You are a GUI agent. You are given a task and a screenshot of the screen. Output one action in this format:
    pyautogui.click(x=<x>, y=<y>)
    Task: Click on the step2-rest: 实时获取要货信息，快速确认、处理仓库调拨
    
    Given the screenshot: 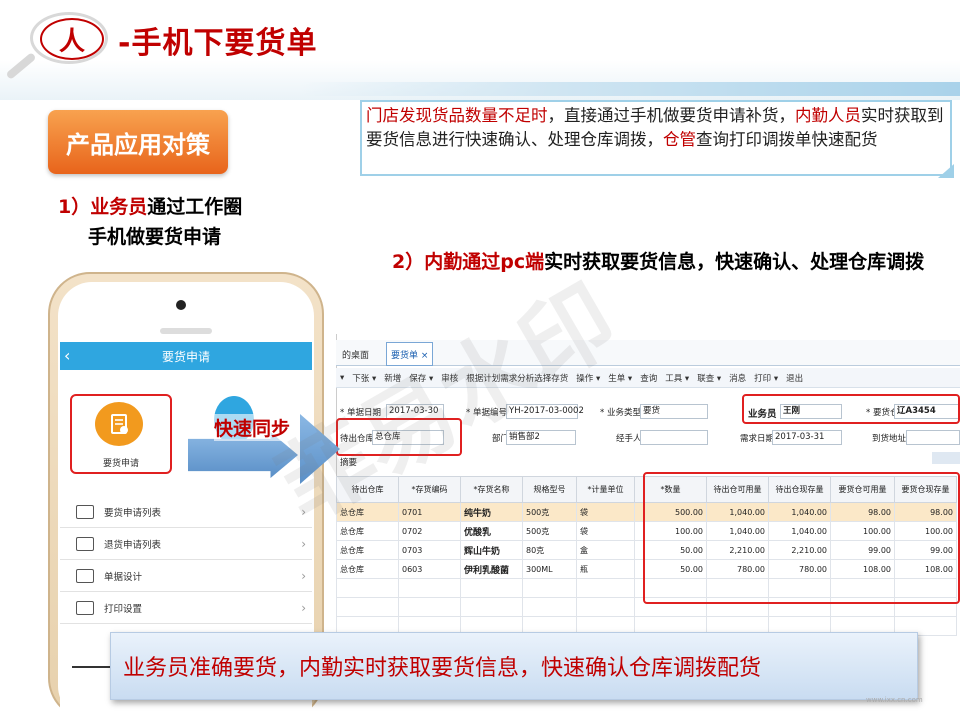 What is the action you would take?
    pyautogui.click(x=734, y=262)
    